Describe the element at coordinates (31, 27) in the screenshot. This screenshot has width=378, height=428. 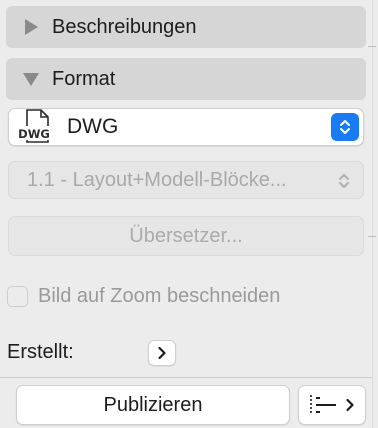
I see `disclosure-right-icon` at that location.